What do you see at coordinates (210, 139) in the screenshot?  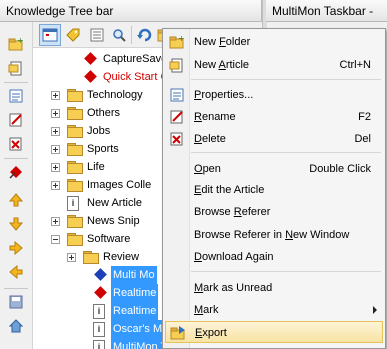 I see `menu-item-label: Delete` at bounding box center [210, 139].